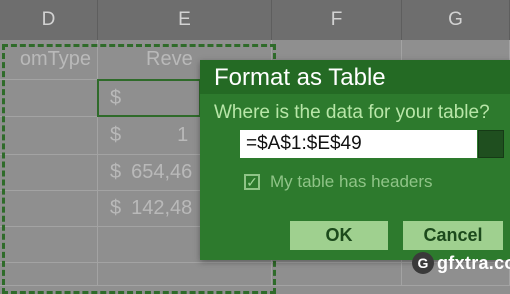 This screenshot has width=510, height=294. Describe the element at coordinates (183, 135) in the screenshot. I see `cell-value: 1` at that location.